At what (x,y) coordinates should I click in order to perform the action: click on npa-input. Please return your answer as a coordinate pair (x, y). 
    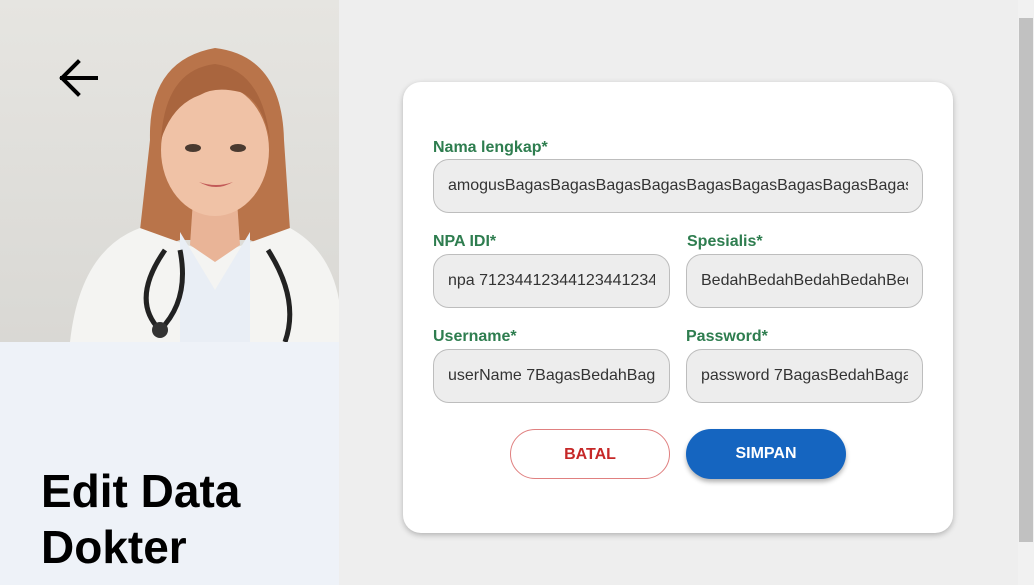
    Looking at the image, I should click on (551, 281).